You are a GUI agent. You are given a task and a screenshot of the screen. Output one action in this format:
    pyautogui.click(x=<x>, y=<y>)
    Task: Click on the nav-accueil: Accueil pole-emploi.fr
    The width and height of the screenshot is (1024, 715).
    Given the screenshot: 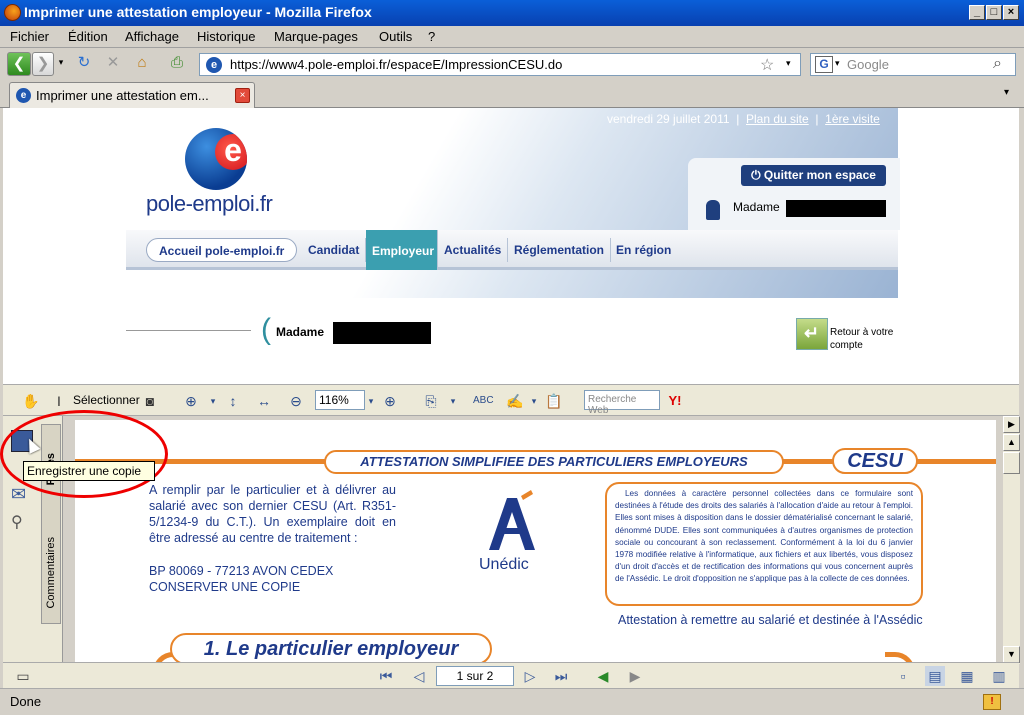 What is the action you would take?
    pyautogui.click(x=222, y=250)
    